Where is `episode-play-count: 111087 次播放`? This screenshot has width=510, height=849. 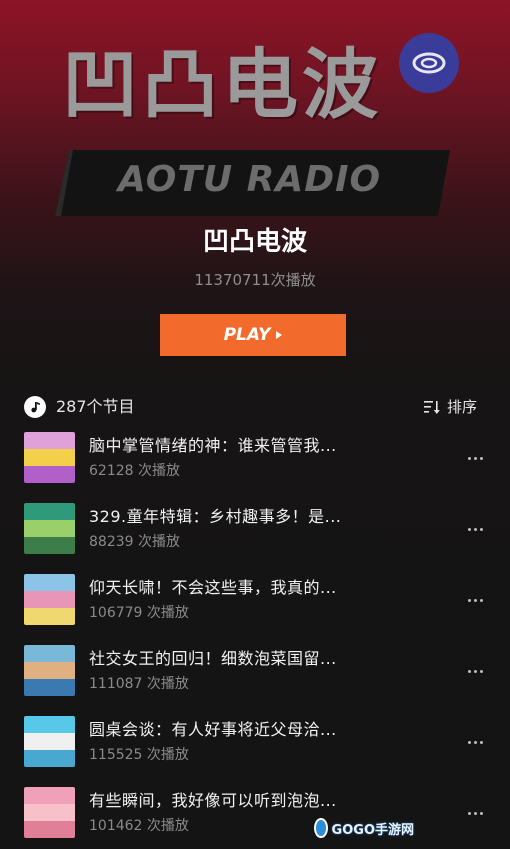
episode-play-count: 111087 次播放 is located at coordinates (139, 684).